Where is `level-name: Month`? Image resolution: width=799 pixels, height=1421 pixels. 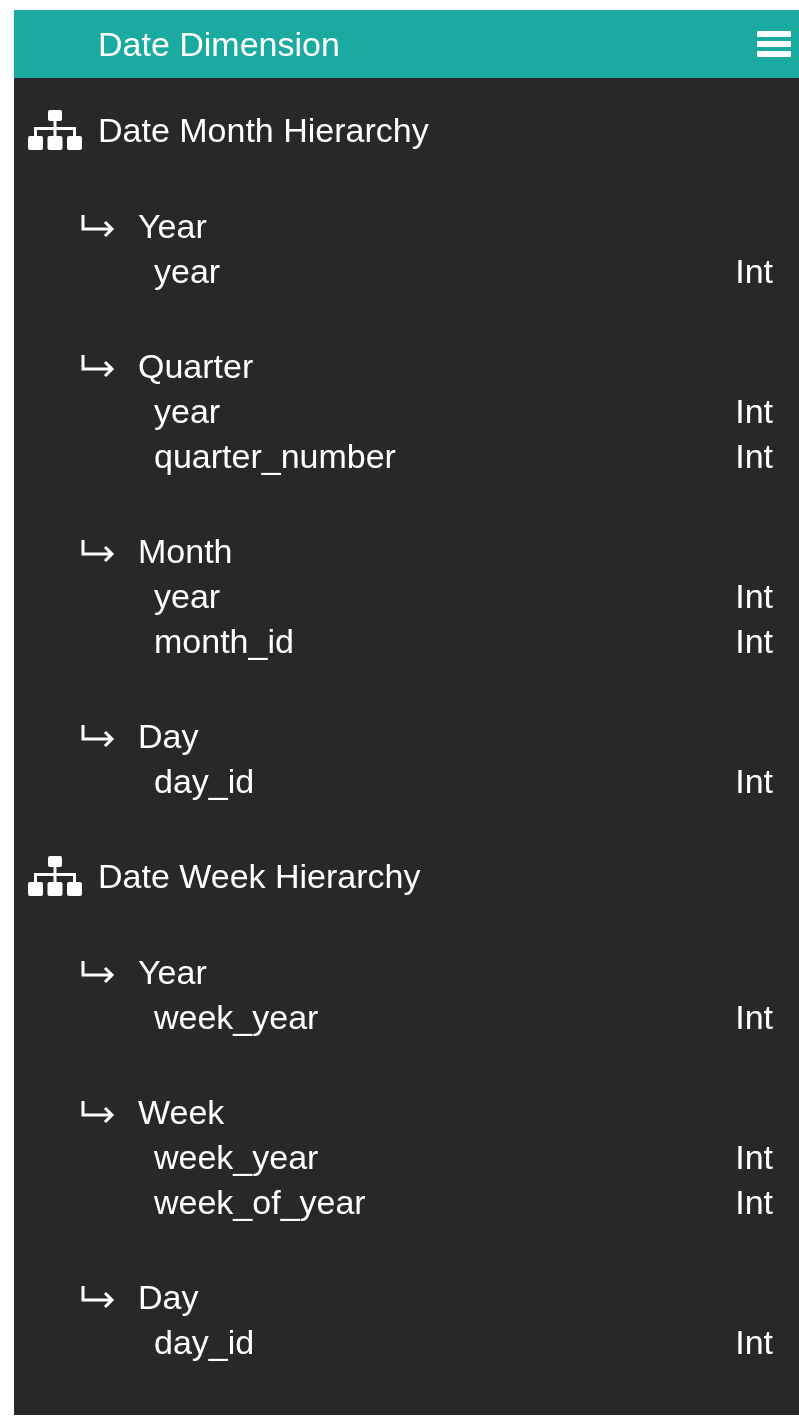
level-name: Month is located at coordinates (185, 551).